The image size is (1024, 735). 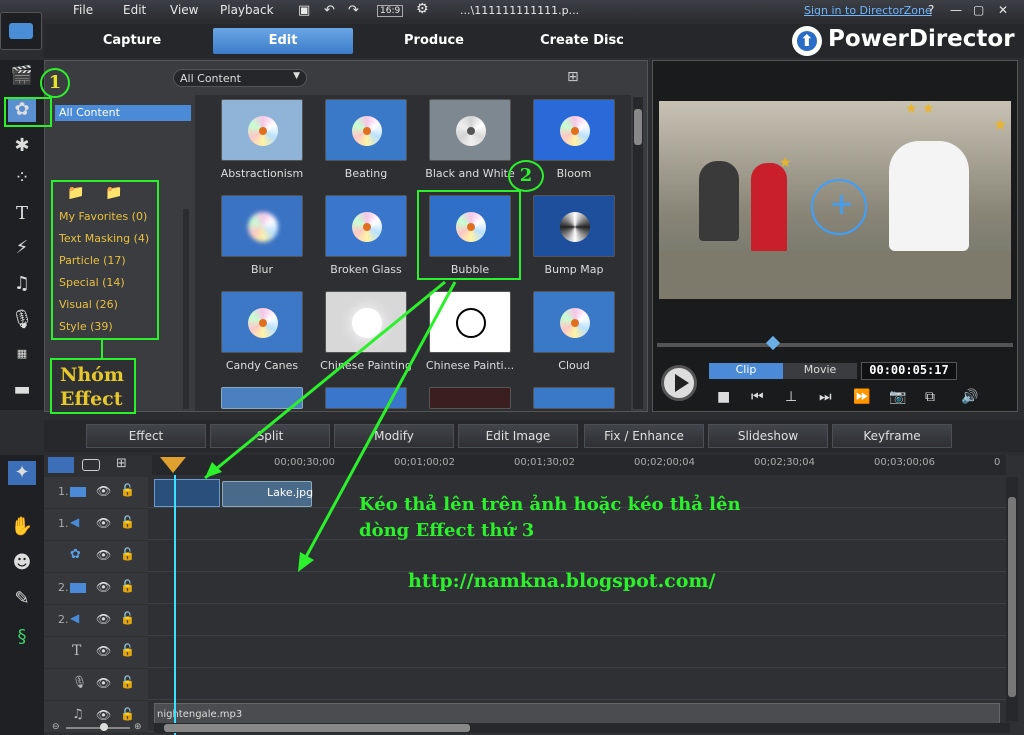 I want to click on effect-thumb-abstractionism, so click(x=262, y=130).